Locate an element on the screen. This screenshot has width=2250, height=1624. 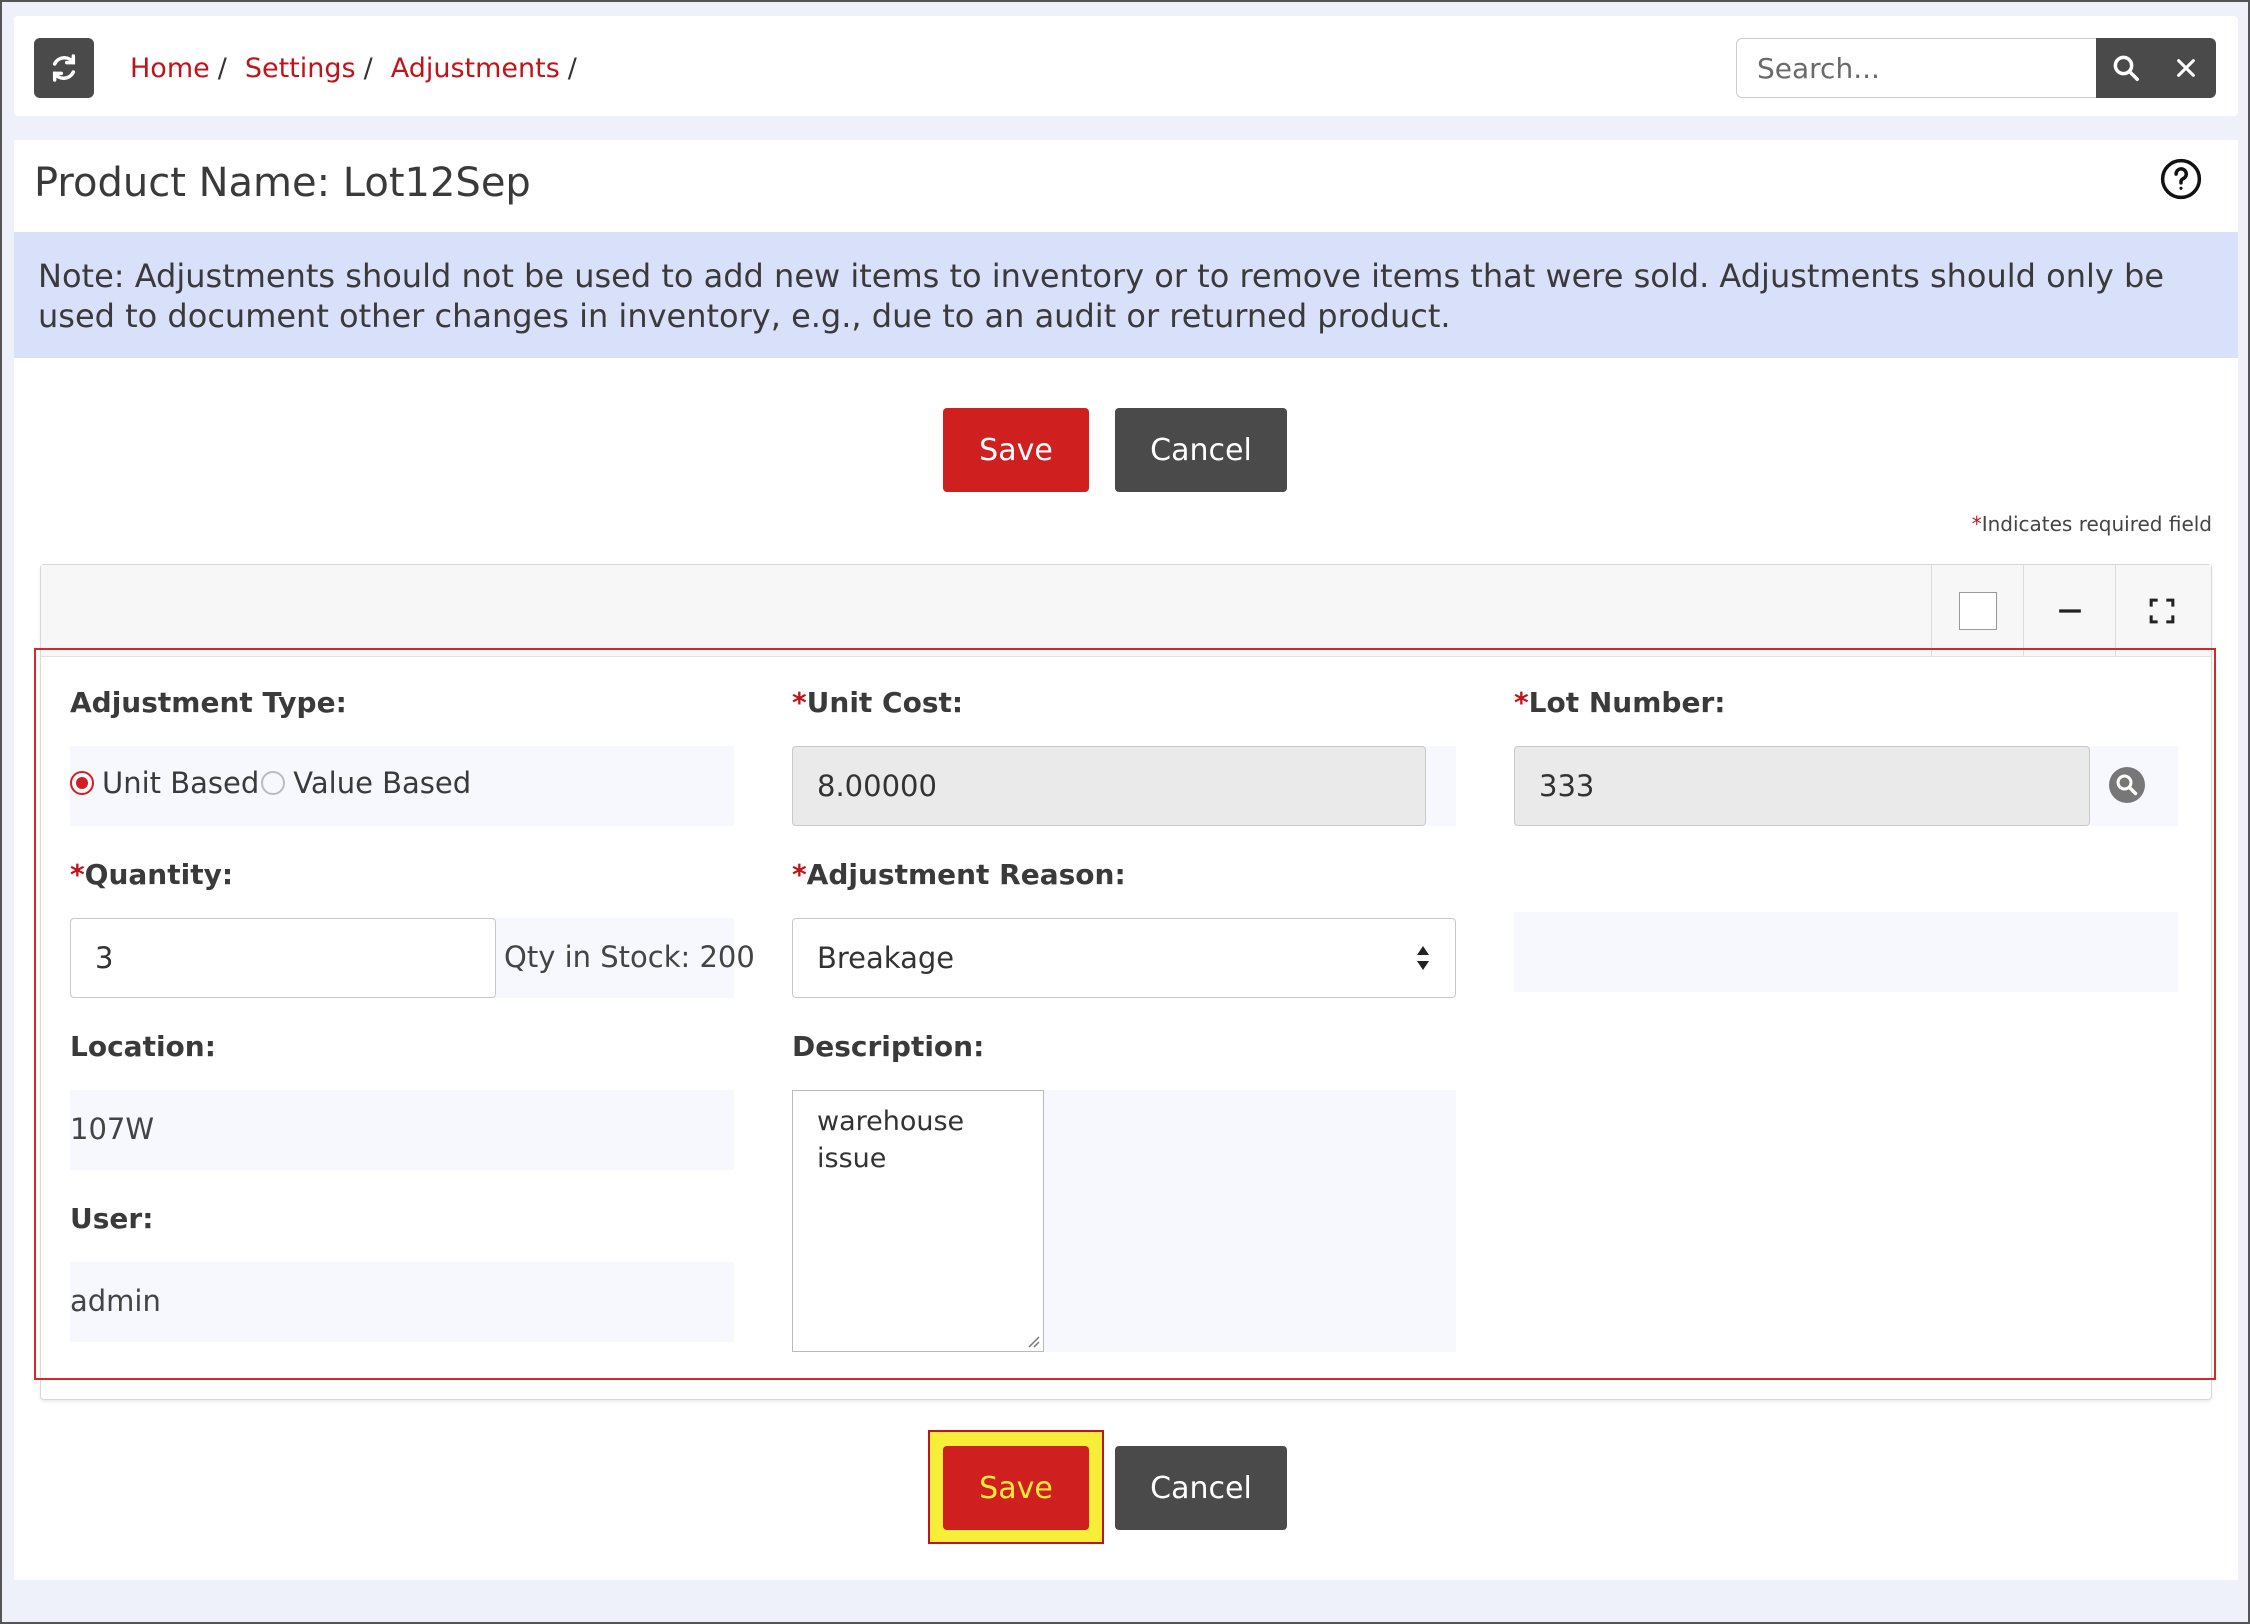
resize-handle-icon is located at coordinates (1033, 1341).